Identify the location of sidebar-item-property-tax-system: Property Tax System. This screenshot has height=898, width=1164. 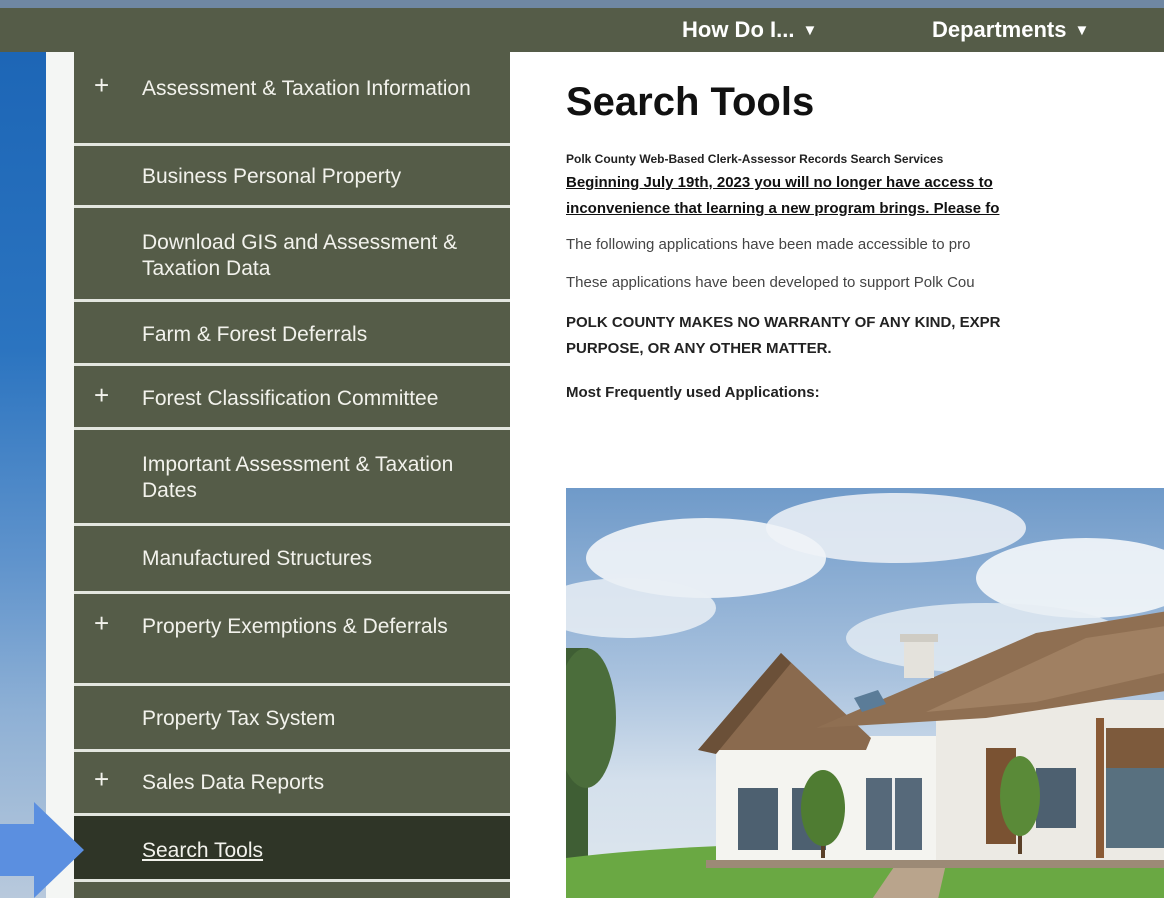
(292, 719).